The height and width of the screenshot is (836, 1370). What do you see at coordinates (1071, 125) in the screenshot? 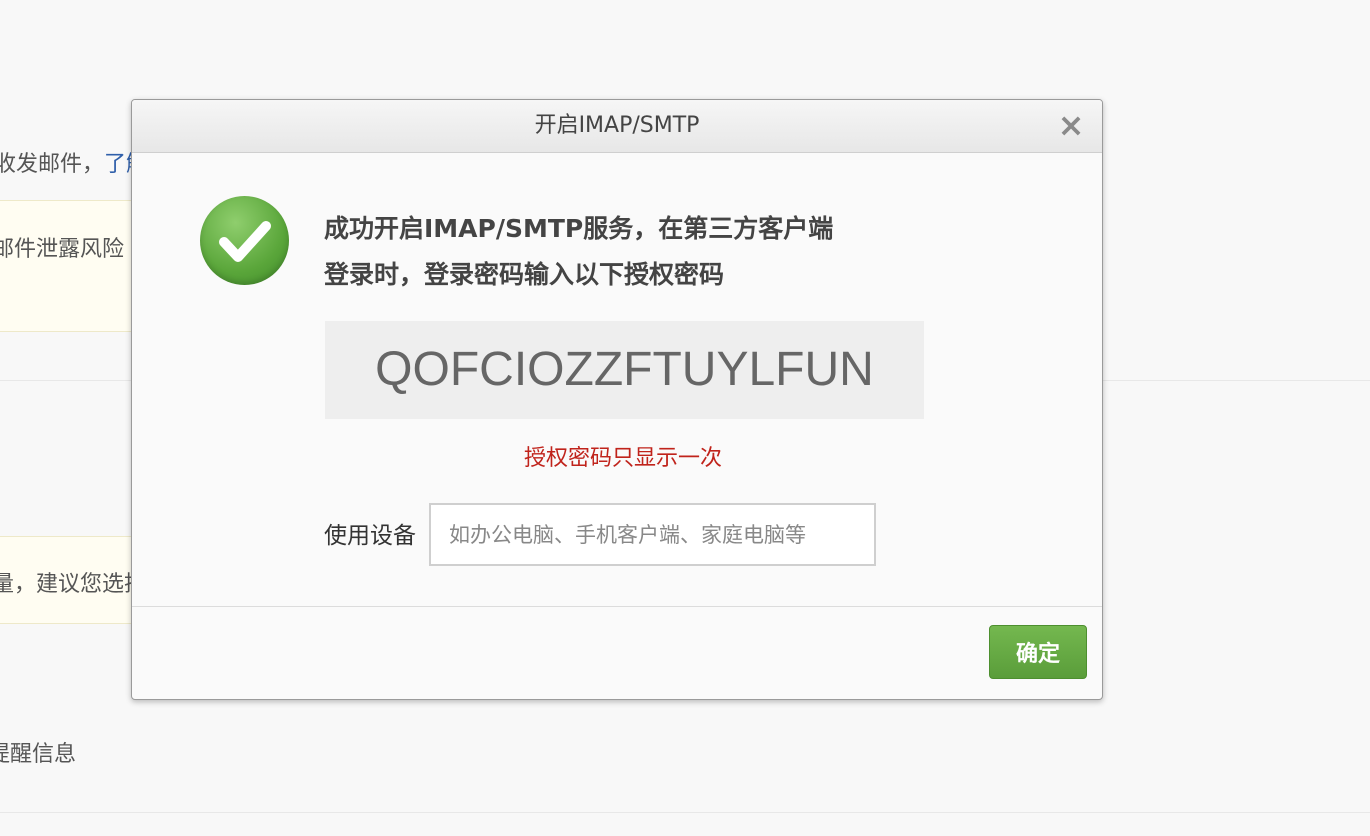
I see `close-icon: ×` at bounding box center [1071, 125].